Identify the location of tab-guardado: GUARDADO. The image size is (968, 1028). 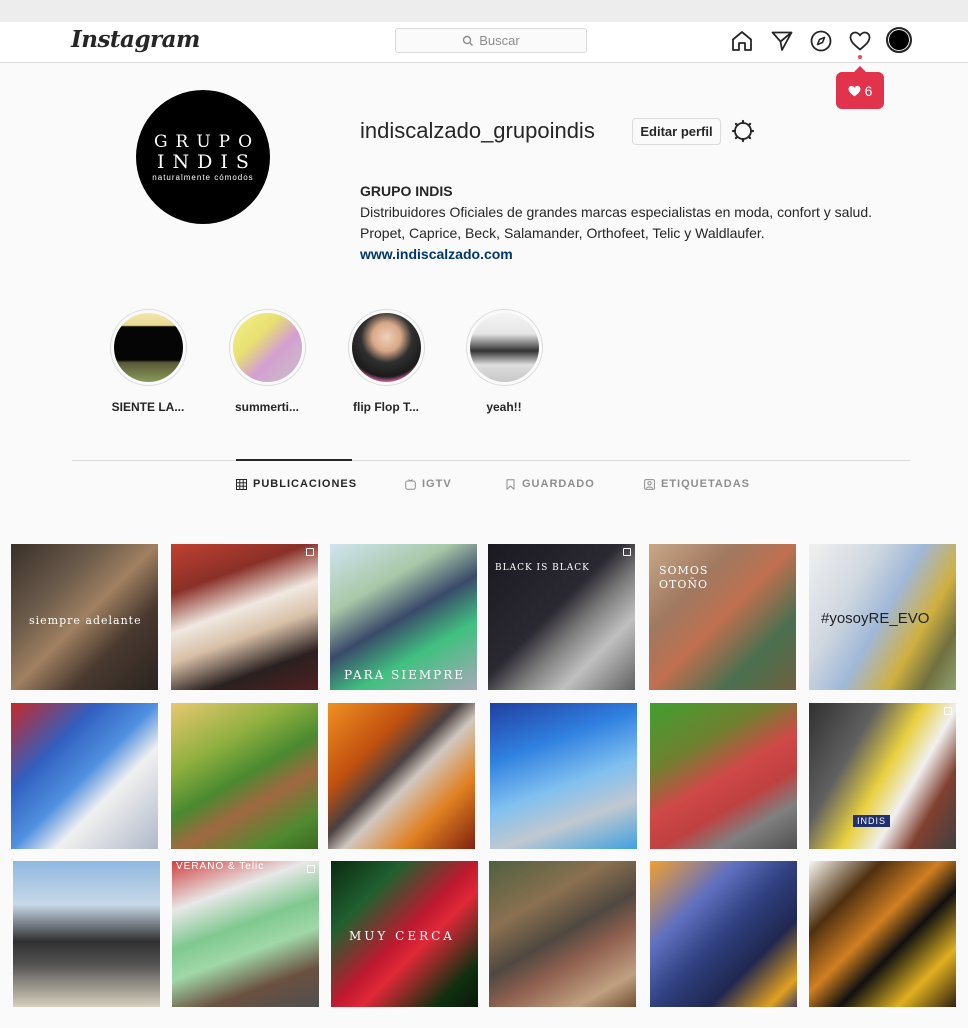
(550, 484).